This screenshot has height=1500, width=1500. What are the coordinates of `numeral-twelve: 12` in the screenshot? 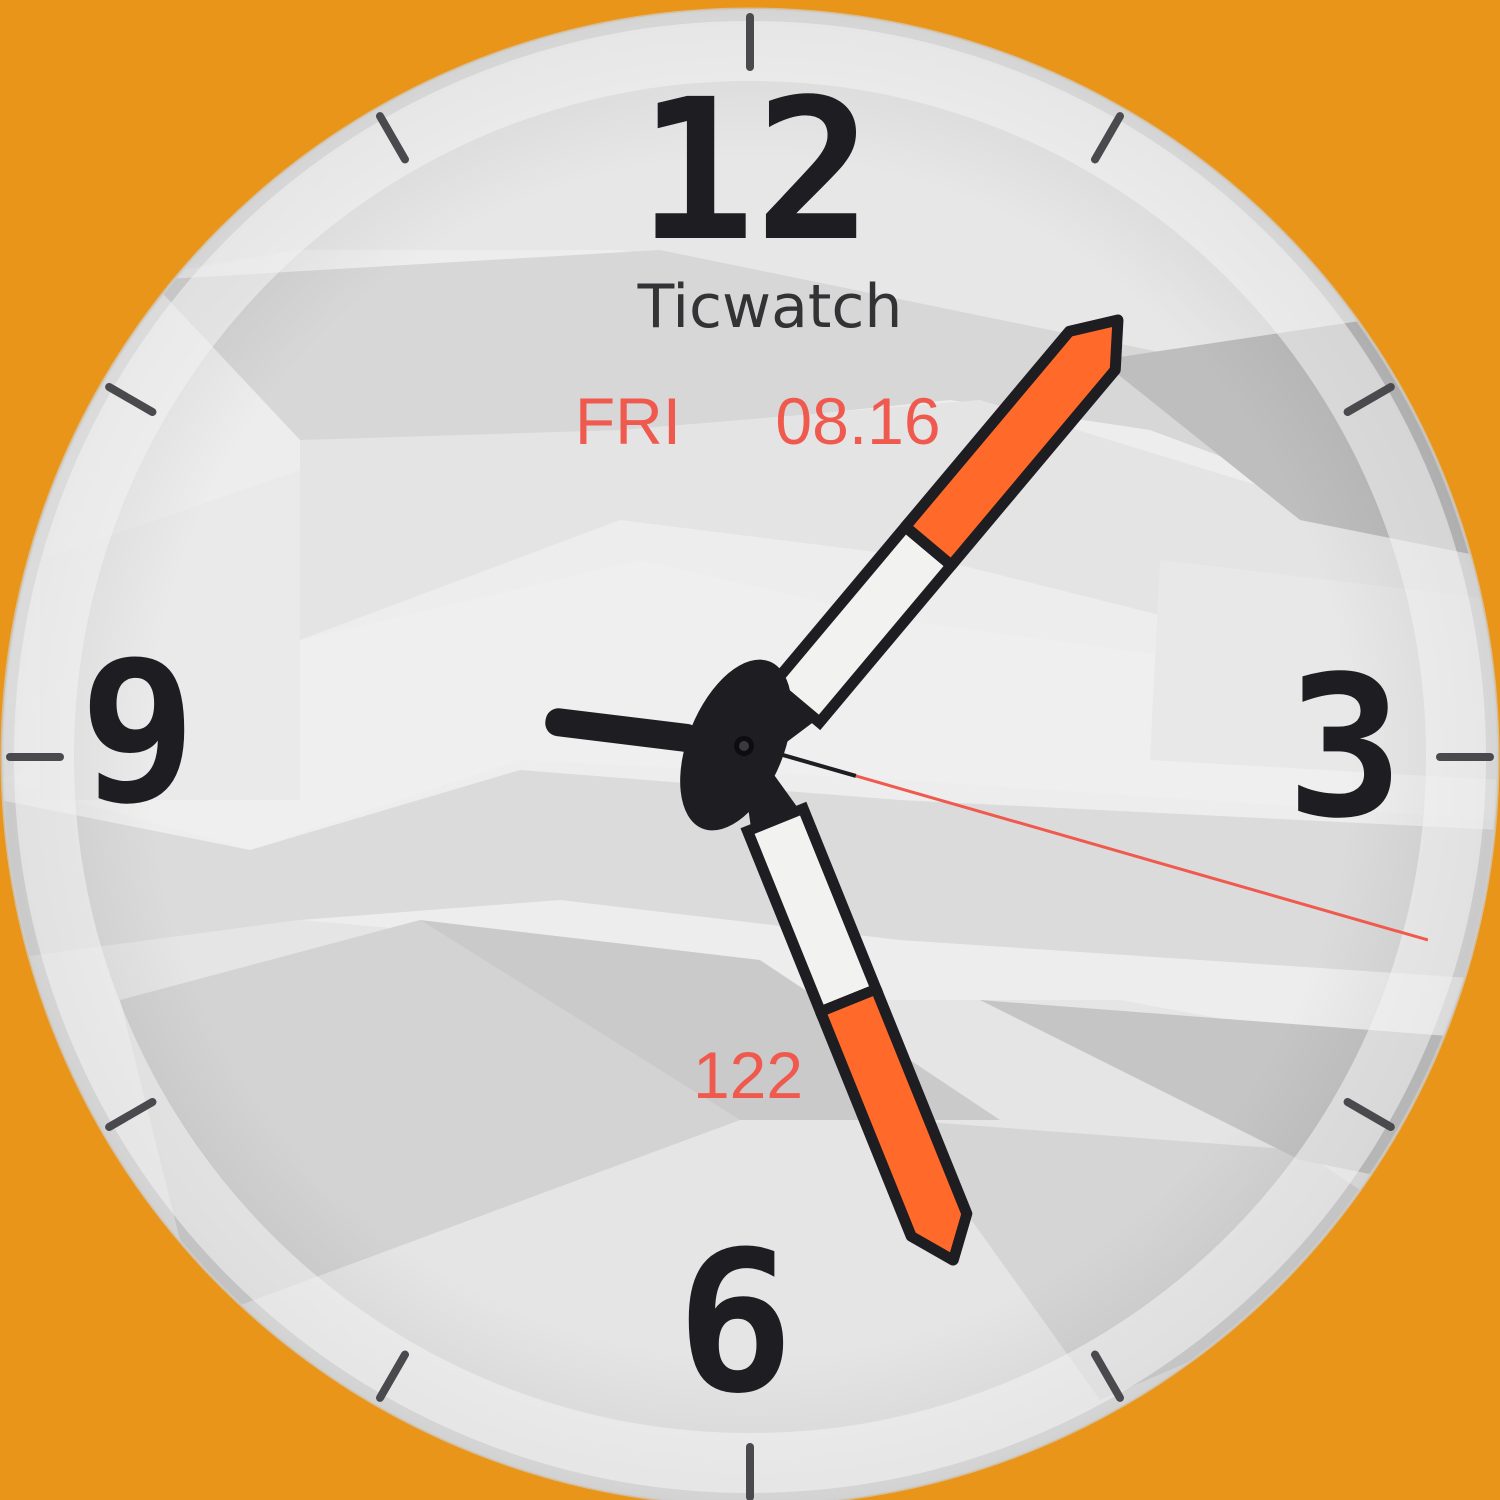 It's located at (755, 170).